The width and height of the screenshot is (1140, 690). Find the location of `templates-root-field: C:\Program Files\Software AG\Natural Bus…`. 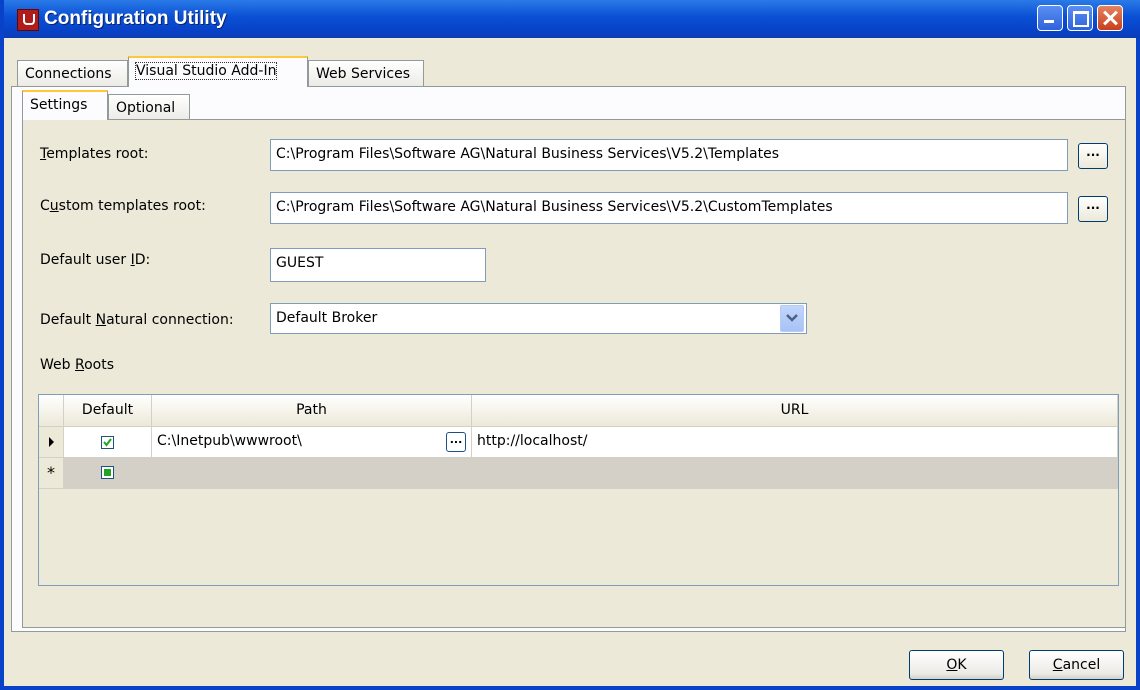

templates-root-field: C:\Program Files\Software AG\Natural Bus… is located at coordinates (669, 155).